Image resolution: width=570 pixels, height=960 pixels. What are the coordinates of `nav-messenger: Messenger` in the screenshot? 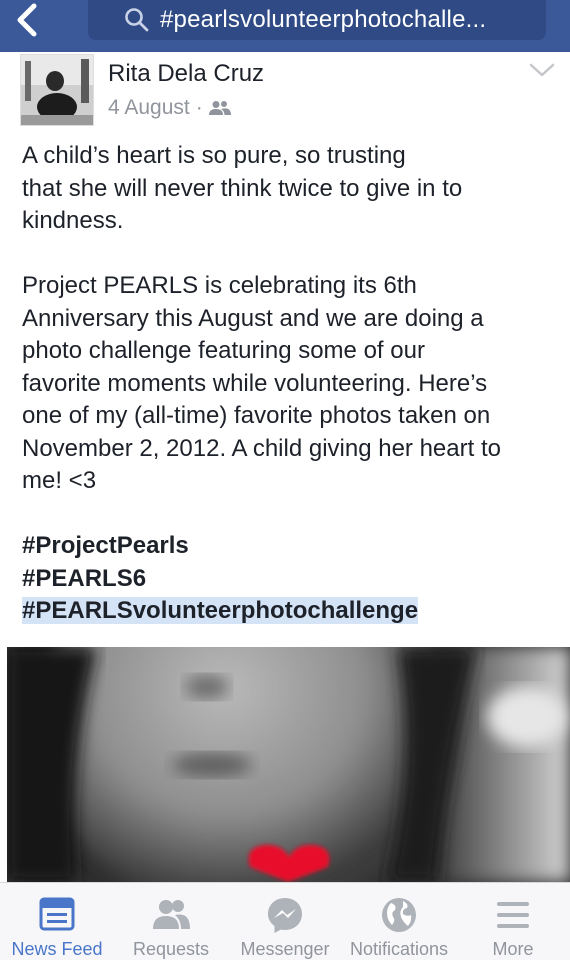 It's located at (285, 921).